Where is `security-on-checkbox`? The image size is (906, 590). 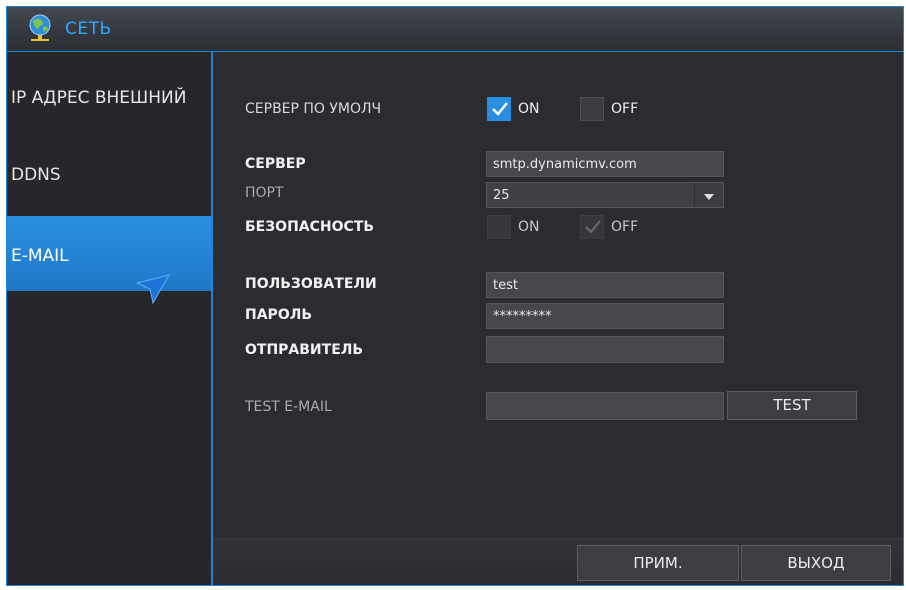
security-on-checkbox is located at coordinates (499, 227).